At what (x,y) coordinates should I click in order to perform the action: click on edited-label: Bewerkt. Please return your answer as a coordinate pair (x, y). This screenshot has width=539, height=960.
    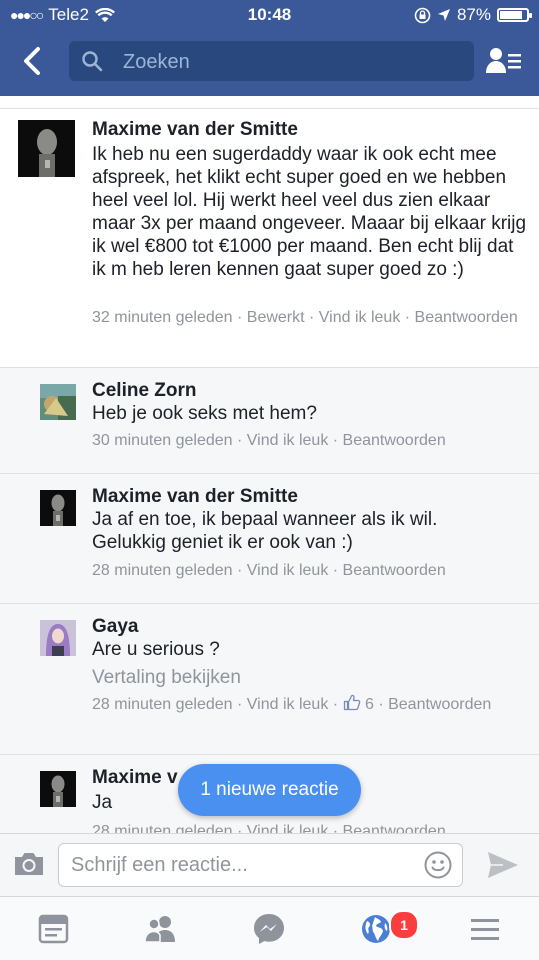
    Looking at the image, I should click on (276, 317).